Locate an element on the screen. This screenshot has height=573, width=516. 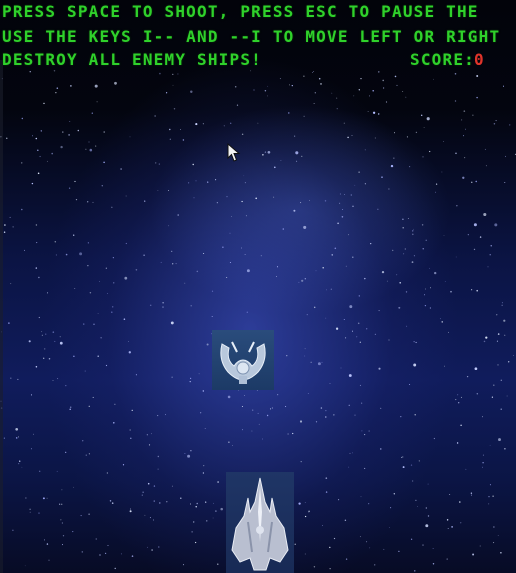
score-label: SCORE: is located at coordinates (442, 59).